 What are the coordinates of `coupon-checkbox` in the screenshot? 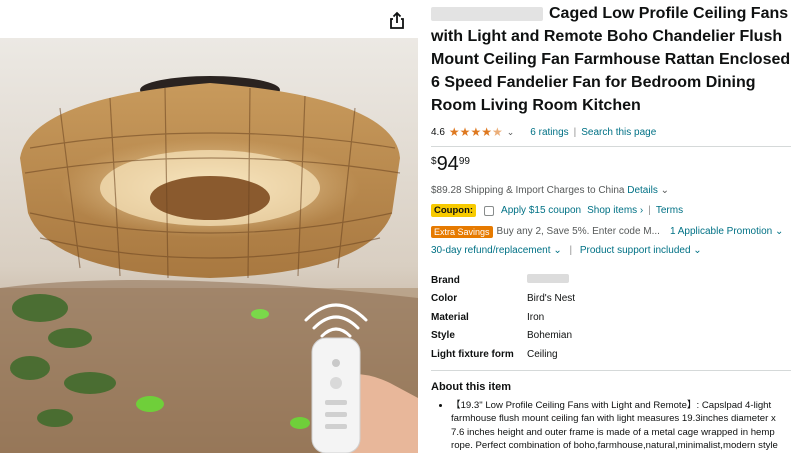 It's located at (489, 210).